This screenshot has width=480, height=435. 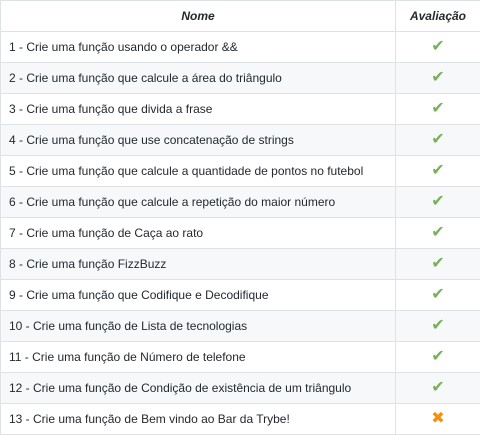 What do you see at coordinates (198, 47) in the screenshot?
I see `requirement-name: 1 - Crie uma função usando o operador &&` at bounding box center [198, 47].